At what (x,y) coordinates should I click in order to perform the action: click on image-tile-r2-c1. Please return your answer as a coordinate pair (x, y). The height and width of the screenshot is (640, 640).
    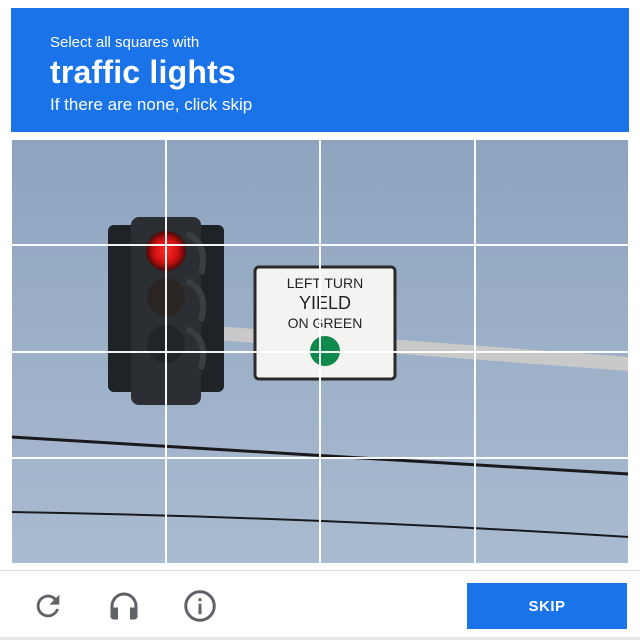
    Looking at the image, I should click on (88, 298).